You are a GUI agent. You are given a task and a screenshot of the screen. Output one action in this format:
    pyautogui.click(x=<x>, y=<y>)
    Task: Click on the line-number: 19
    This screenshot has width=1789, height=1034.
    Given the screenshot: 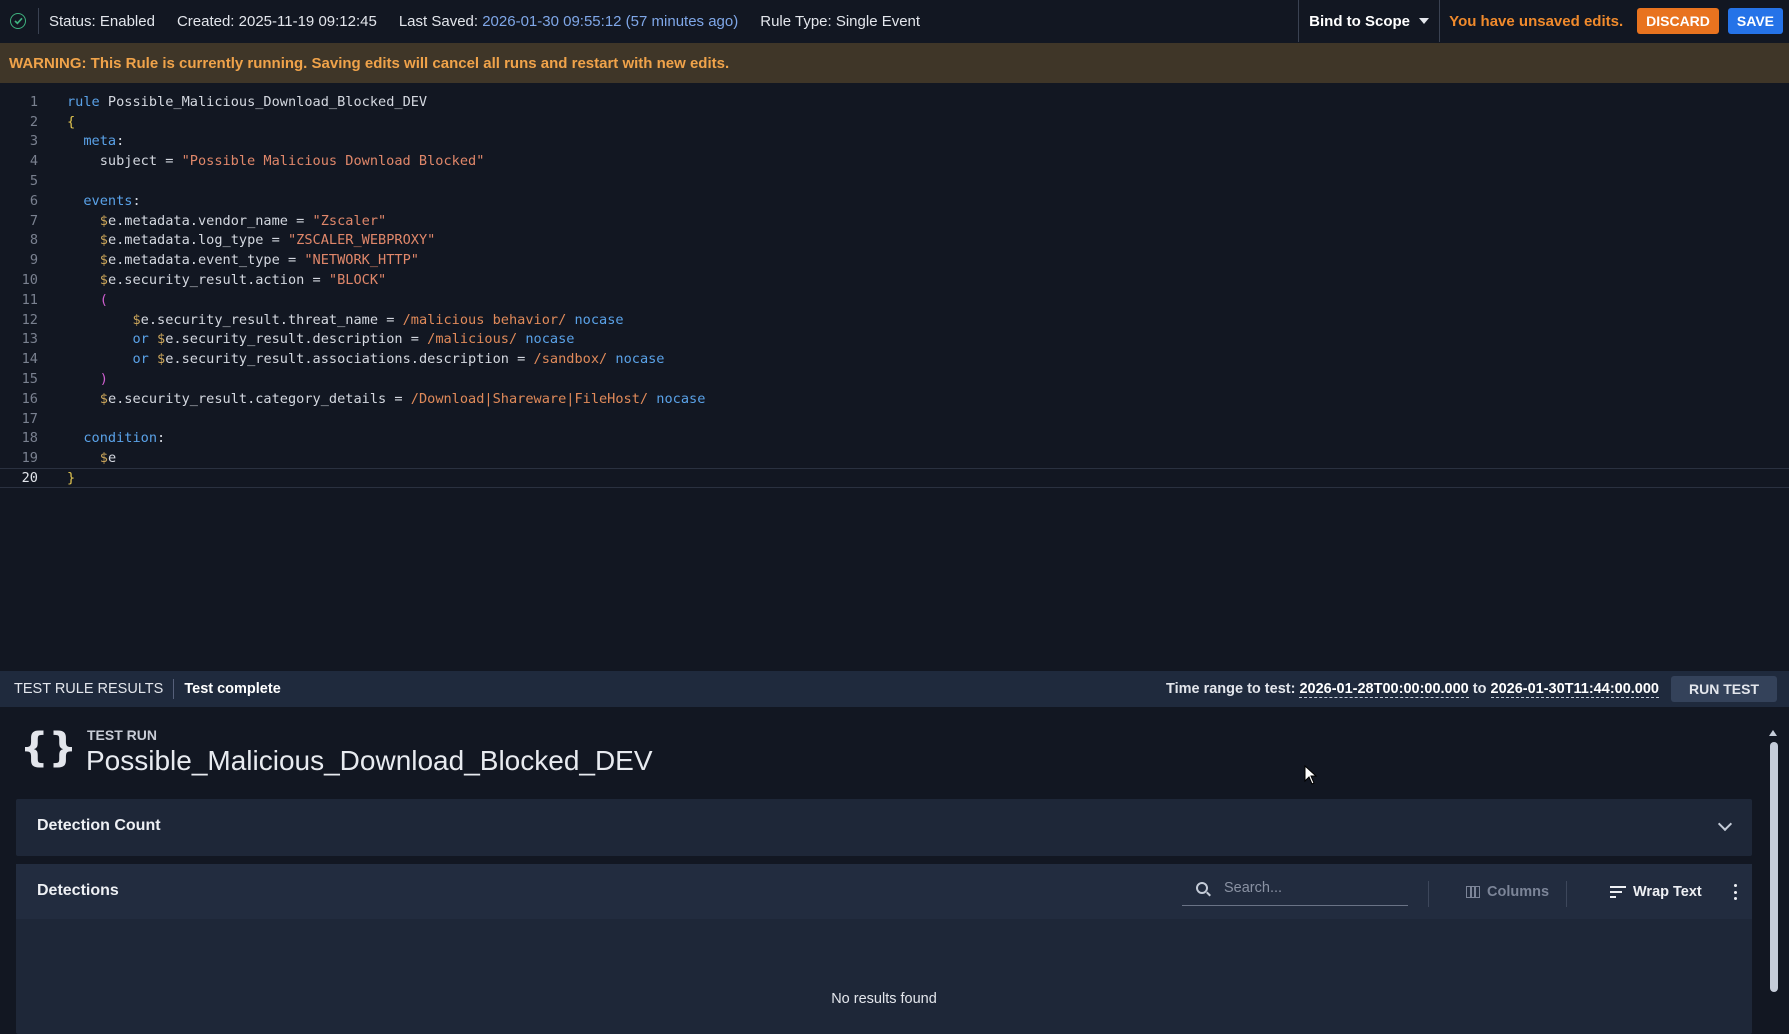 What is the action you would take?
    pyautogui.click(x=29, y=458)
    